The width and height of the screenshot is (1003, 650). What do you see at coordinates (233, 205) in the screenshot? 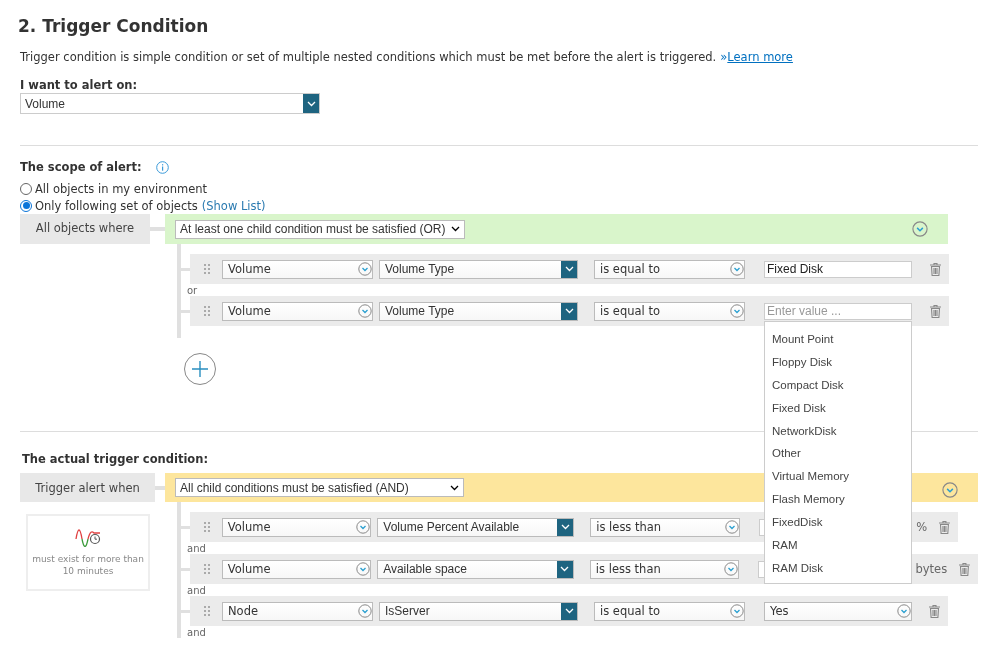
I see `show-list-link: (Show List)` at bounding box center [233, 205].